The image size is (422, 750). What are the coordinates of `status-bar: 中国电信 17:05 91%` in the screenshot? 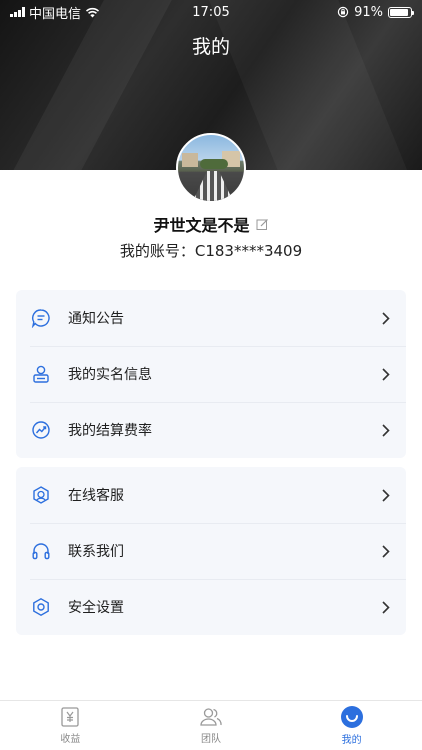 It's located at (211, 12).